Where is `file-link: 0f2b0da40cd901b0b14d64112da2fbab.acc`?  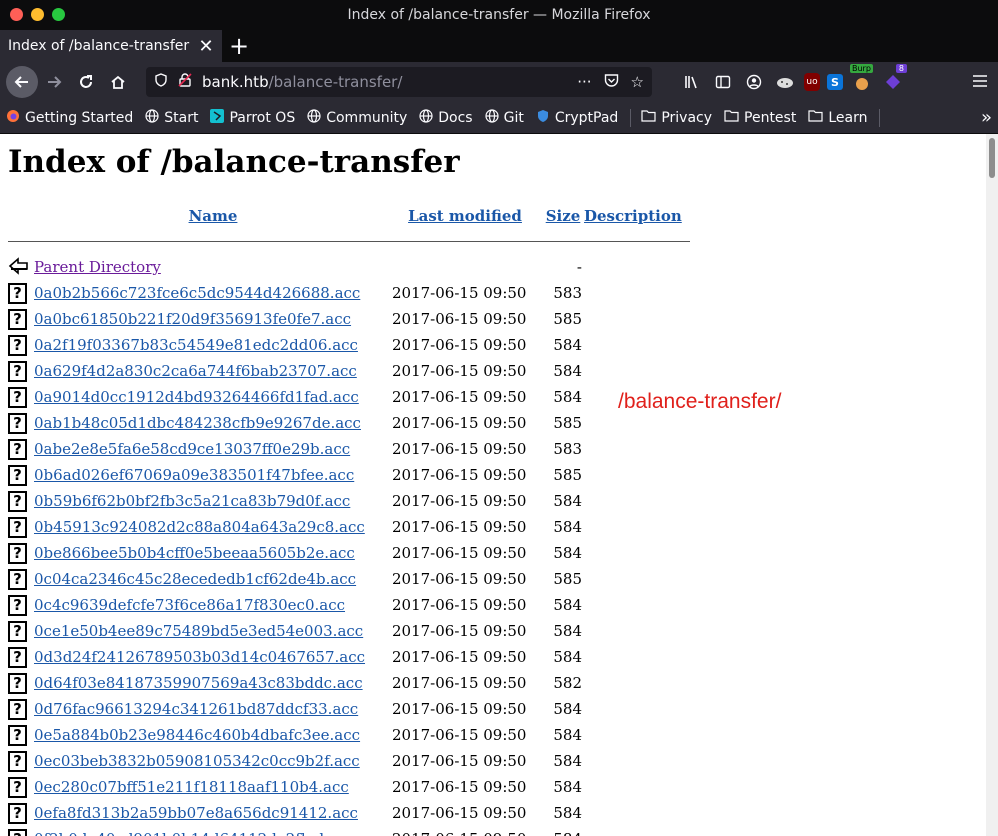
file-link: 0f2b0da40cd901b0b14d64112da2fbab.acc is located at coordinates (197, 833).